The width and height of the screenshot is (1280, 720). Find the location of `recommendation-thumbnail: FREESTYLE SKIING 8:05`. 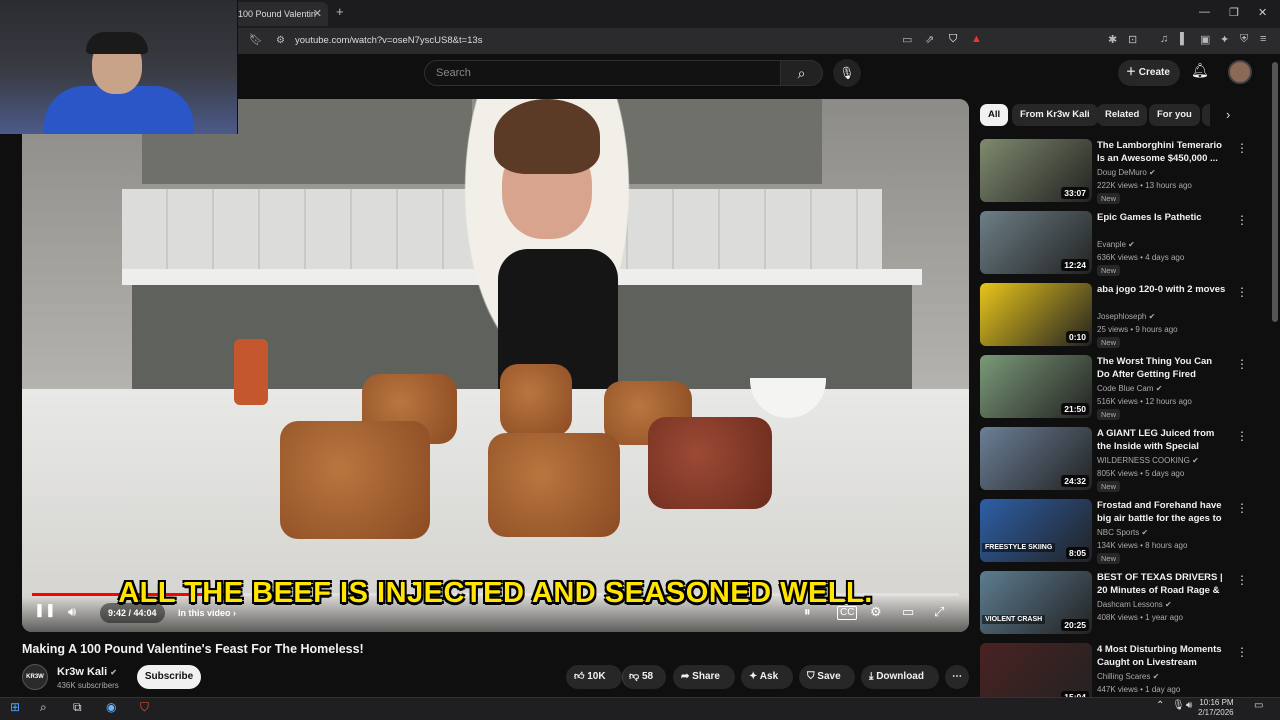

recommendation-thumbnail: FREESTYLE SKIING 8:05 is located at coordinates (1036, 530).